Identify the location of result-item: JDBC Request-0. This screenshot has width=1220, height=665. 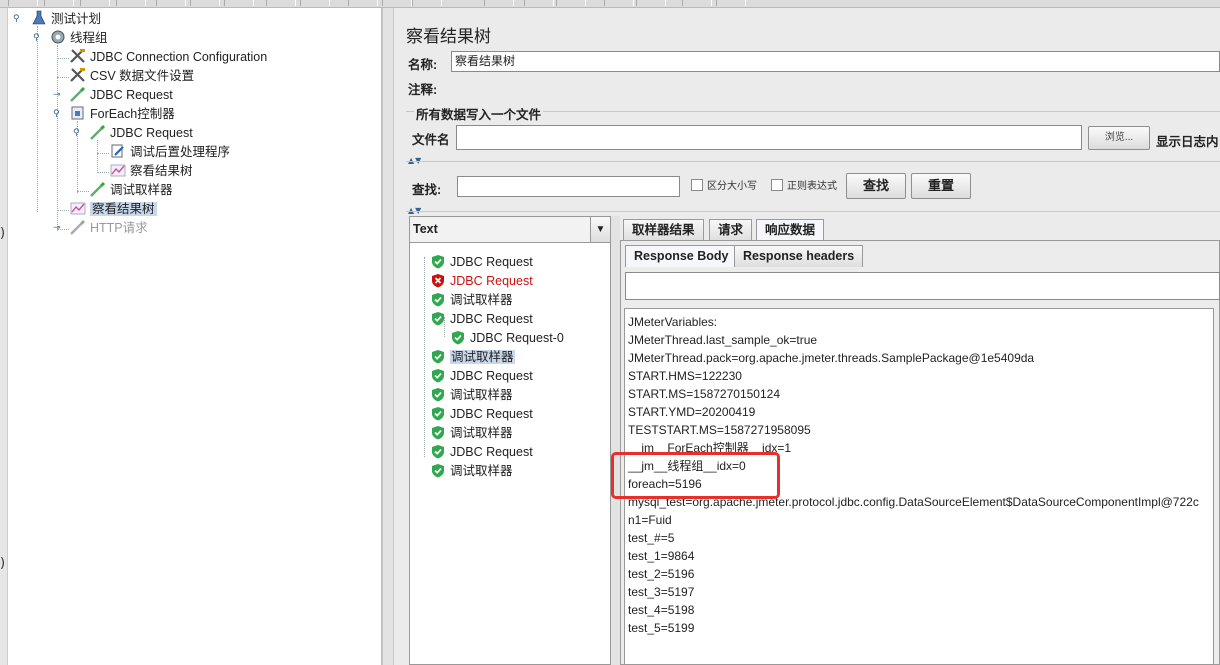
(507, 338).